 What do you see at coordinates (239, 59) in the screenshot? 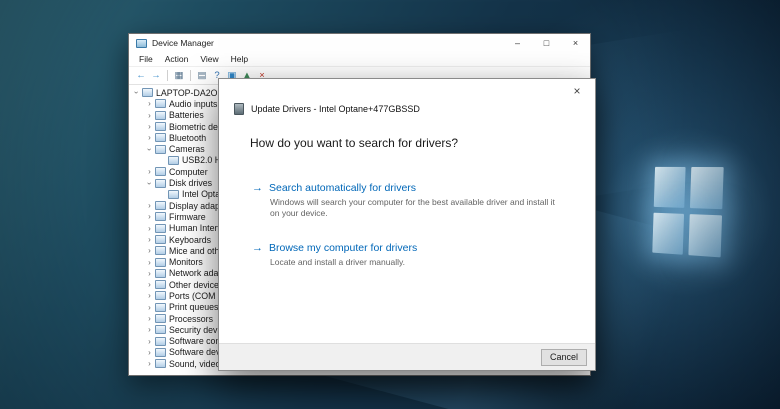
I see `menu-help: Help` at bounding box center [239, 59].